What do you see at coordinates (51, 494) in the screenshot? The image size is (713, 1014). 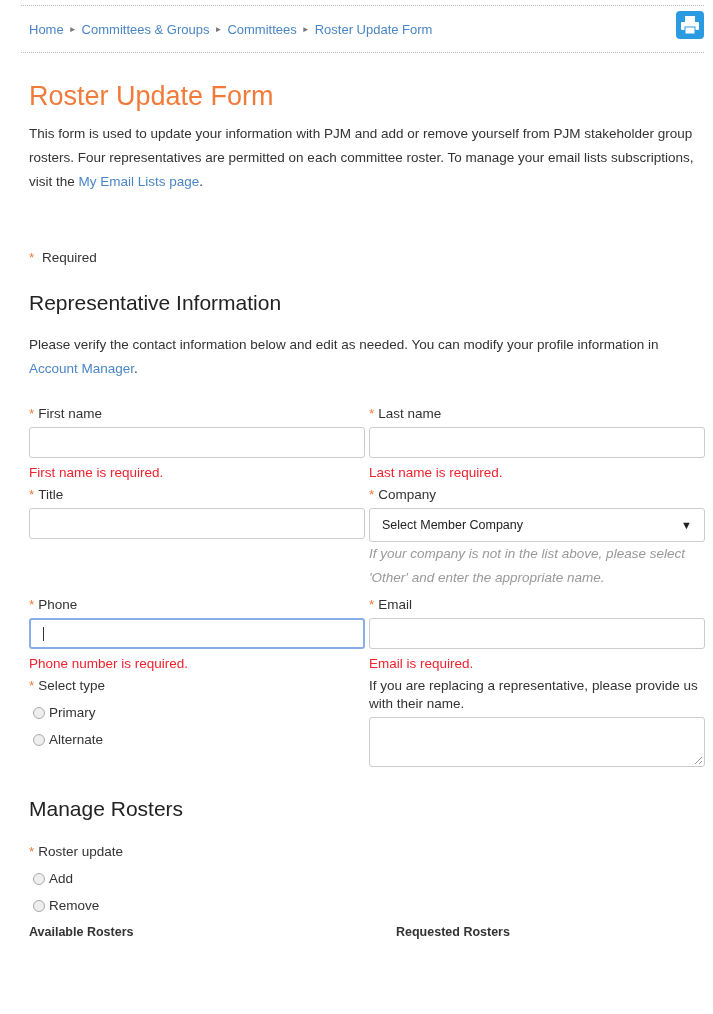 I see `field-label: Title` at bounding box center [51, 494].